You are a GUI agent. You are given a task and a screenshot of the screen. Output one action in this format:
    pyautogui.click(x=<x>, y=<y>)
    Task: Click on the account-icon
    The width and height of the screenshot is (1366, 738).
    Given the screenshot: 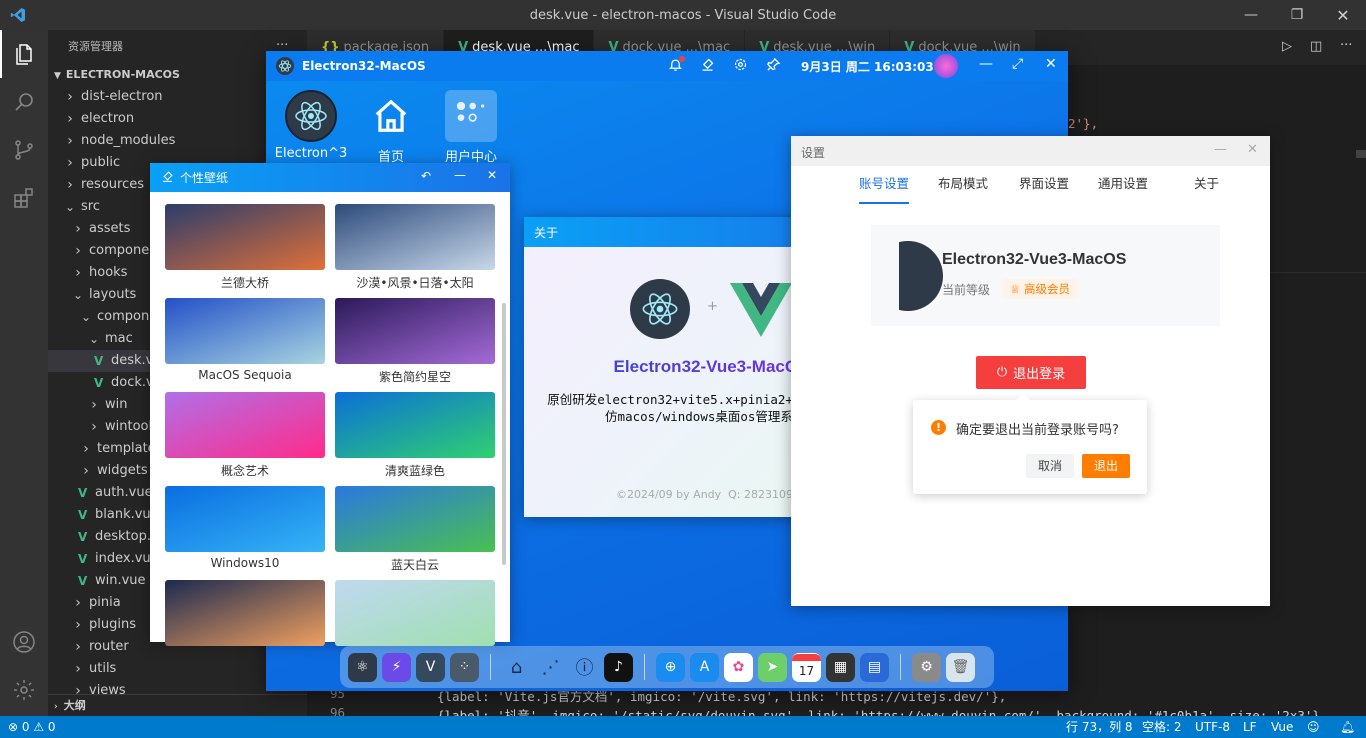 What is the action you would take?
    pyautogui.click(x=24, y=642)
    